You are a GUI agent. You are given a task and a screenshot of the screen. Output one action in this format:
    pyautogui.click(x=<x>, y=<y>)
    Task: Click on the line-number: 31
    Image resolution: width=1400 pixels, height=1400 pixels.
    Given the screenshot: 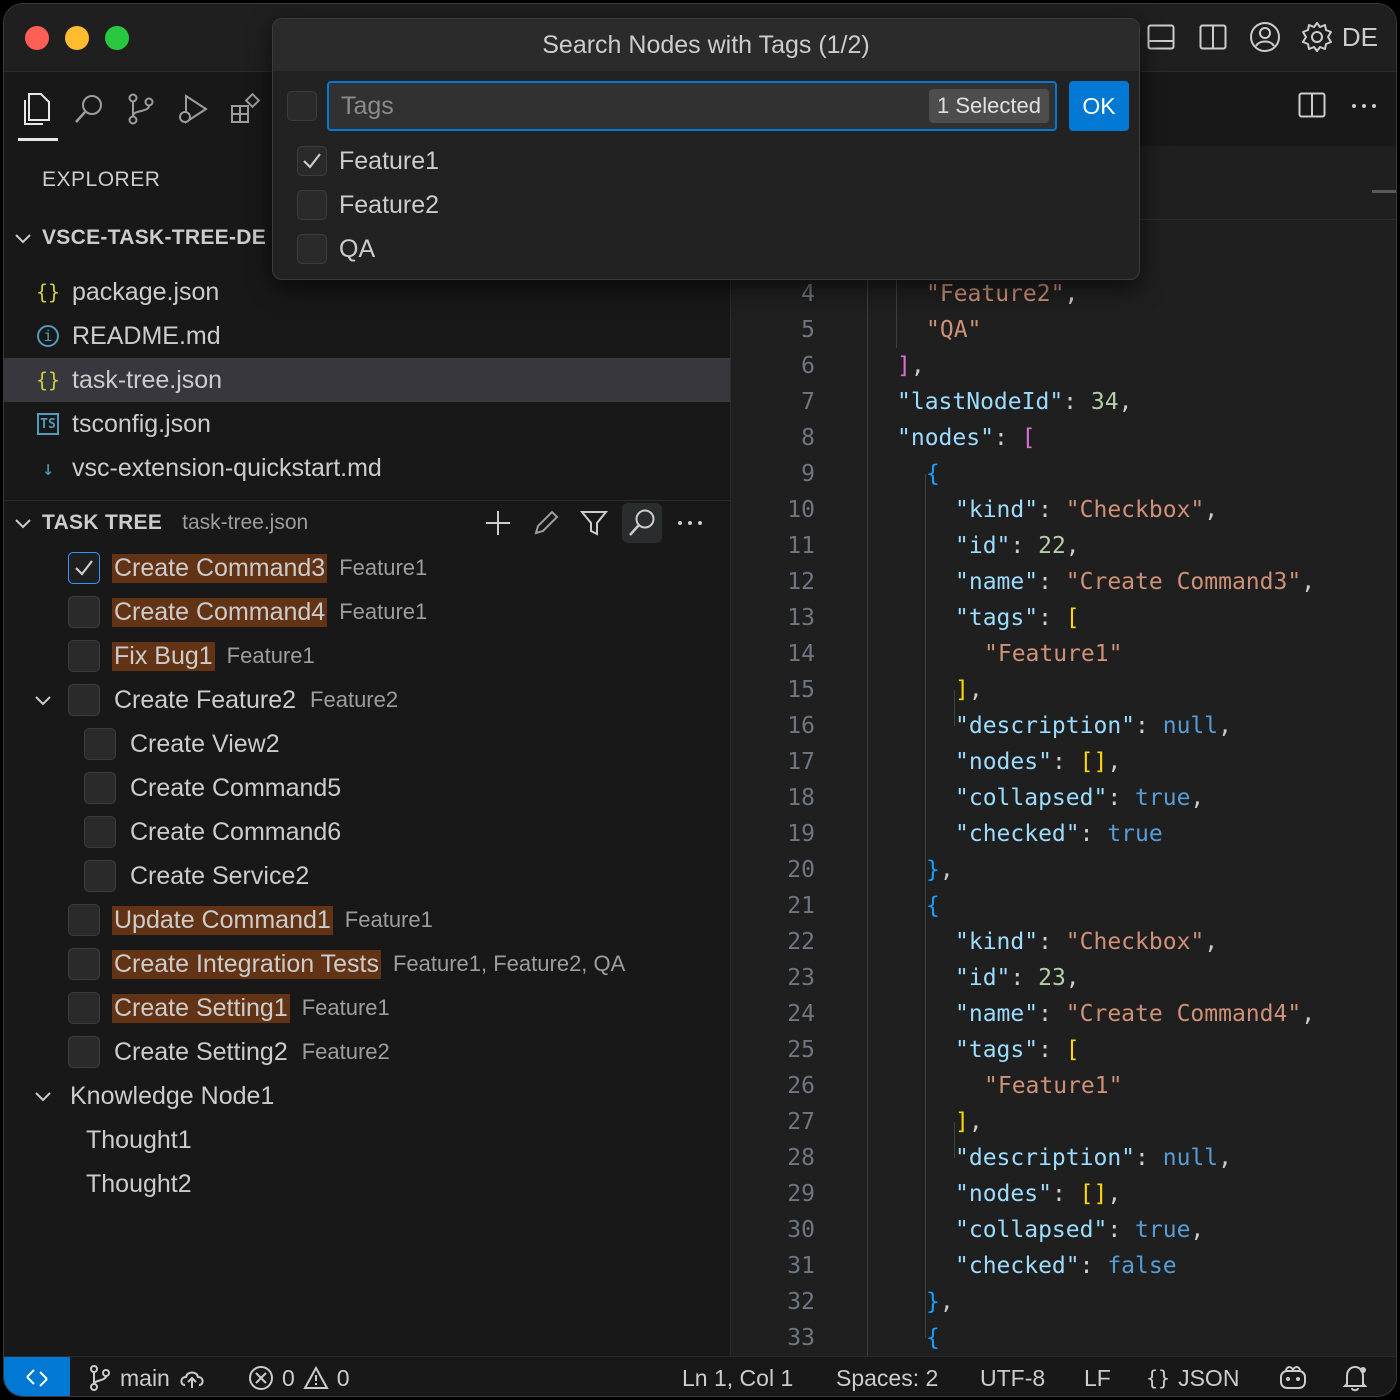 What is the action you would take?
    pyautogui.click(x=801, y=1266)
    